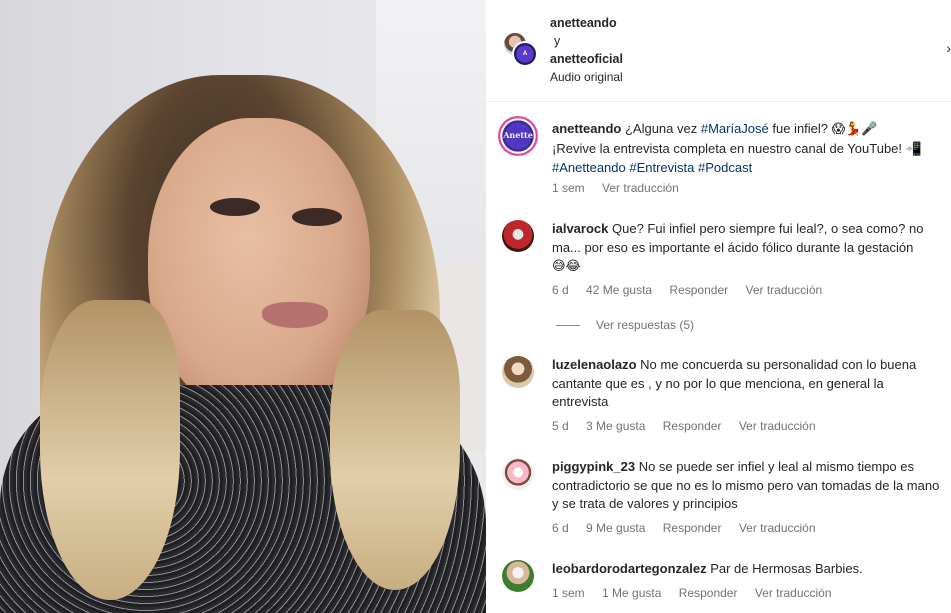  What do you see at coordinates (110, 450) in the screenshot?
I see `media-hair-left` at bounding box center [110, 450].